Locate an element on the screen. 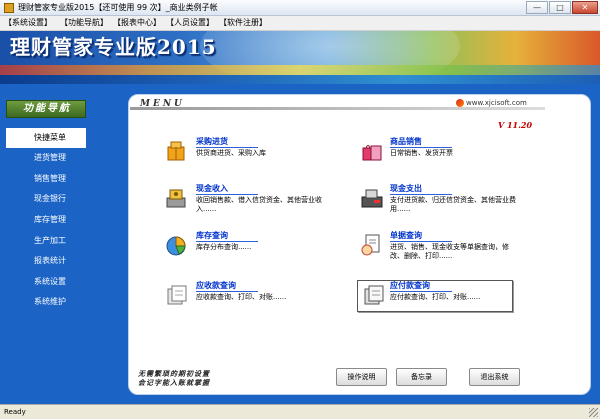  func-purchase-desc: 供货商进货、采购入库 is located at coordinates (231, 153).